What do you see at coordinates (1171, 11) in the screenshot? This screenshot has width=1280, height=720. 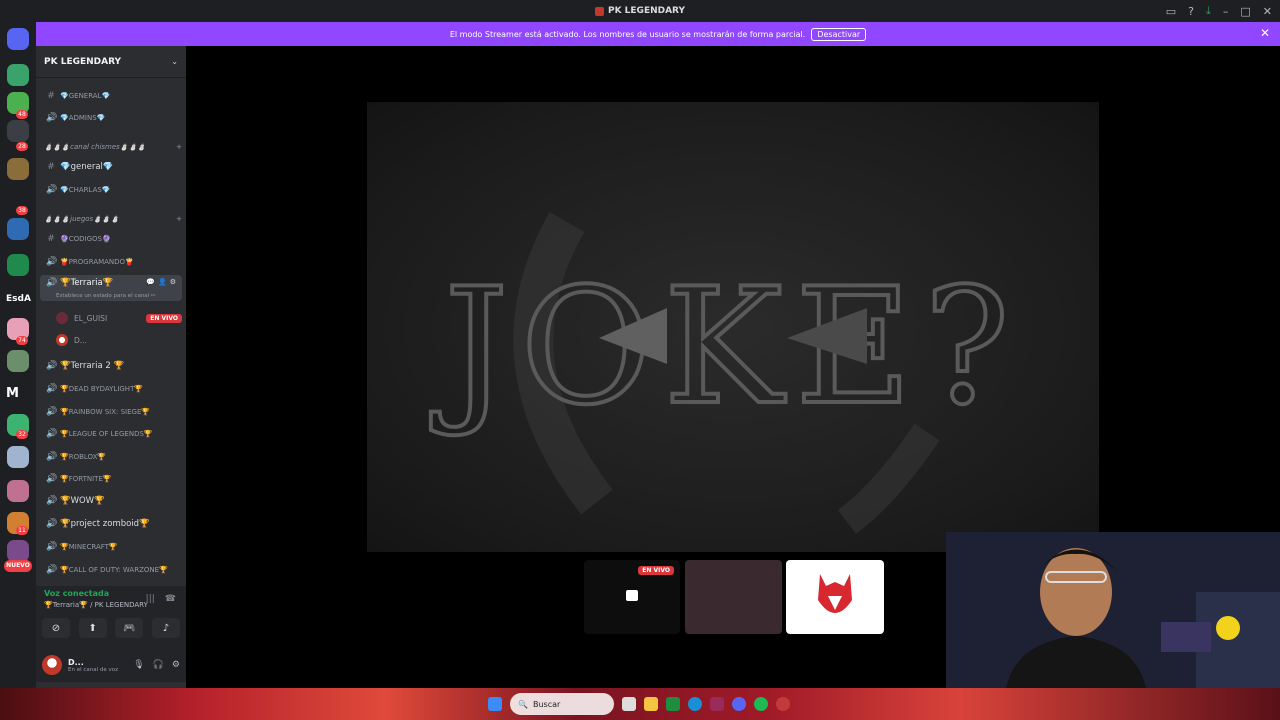 I see `inbox-icon: ▭` at bounding box center [1171, 11].